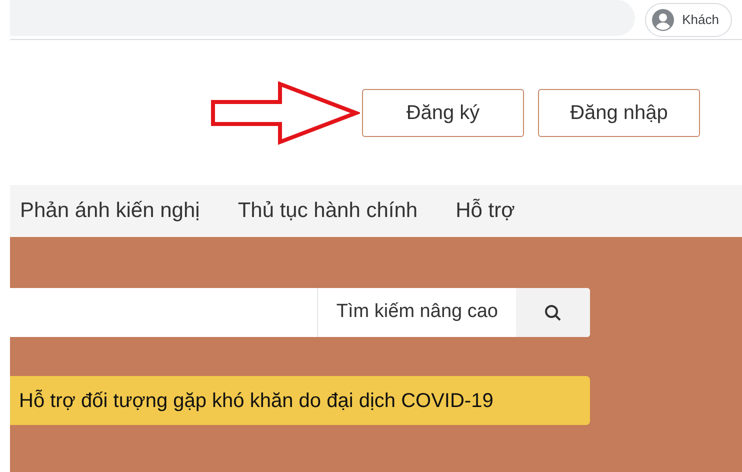  I want to click on search-icon, so click(553, 313).